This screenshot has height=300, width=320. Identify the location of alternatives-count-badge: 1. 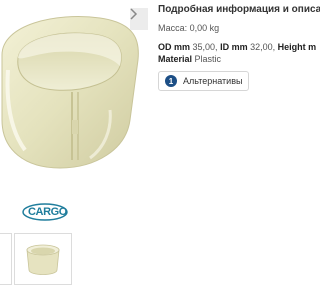
(171, 81).